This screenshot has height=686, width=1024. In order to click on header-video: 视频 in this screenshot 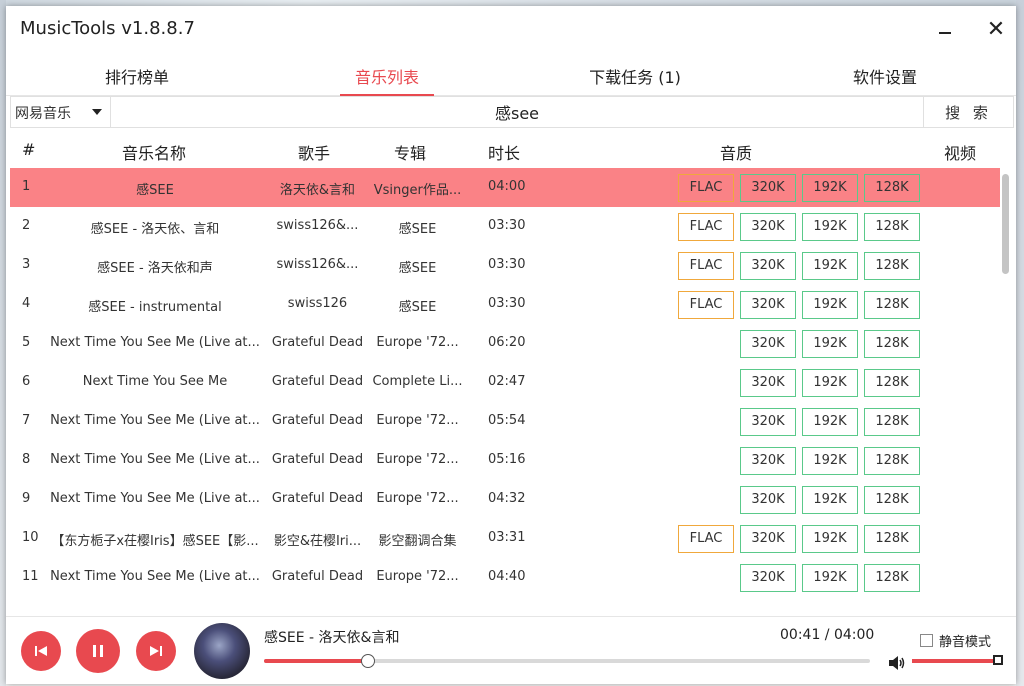, I will do `click(960, 153)`.